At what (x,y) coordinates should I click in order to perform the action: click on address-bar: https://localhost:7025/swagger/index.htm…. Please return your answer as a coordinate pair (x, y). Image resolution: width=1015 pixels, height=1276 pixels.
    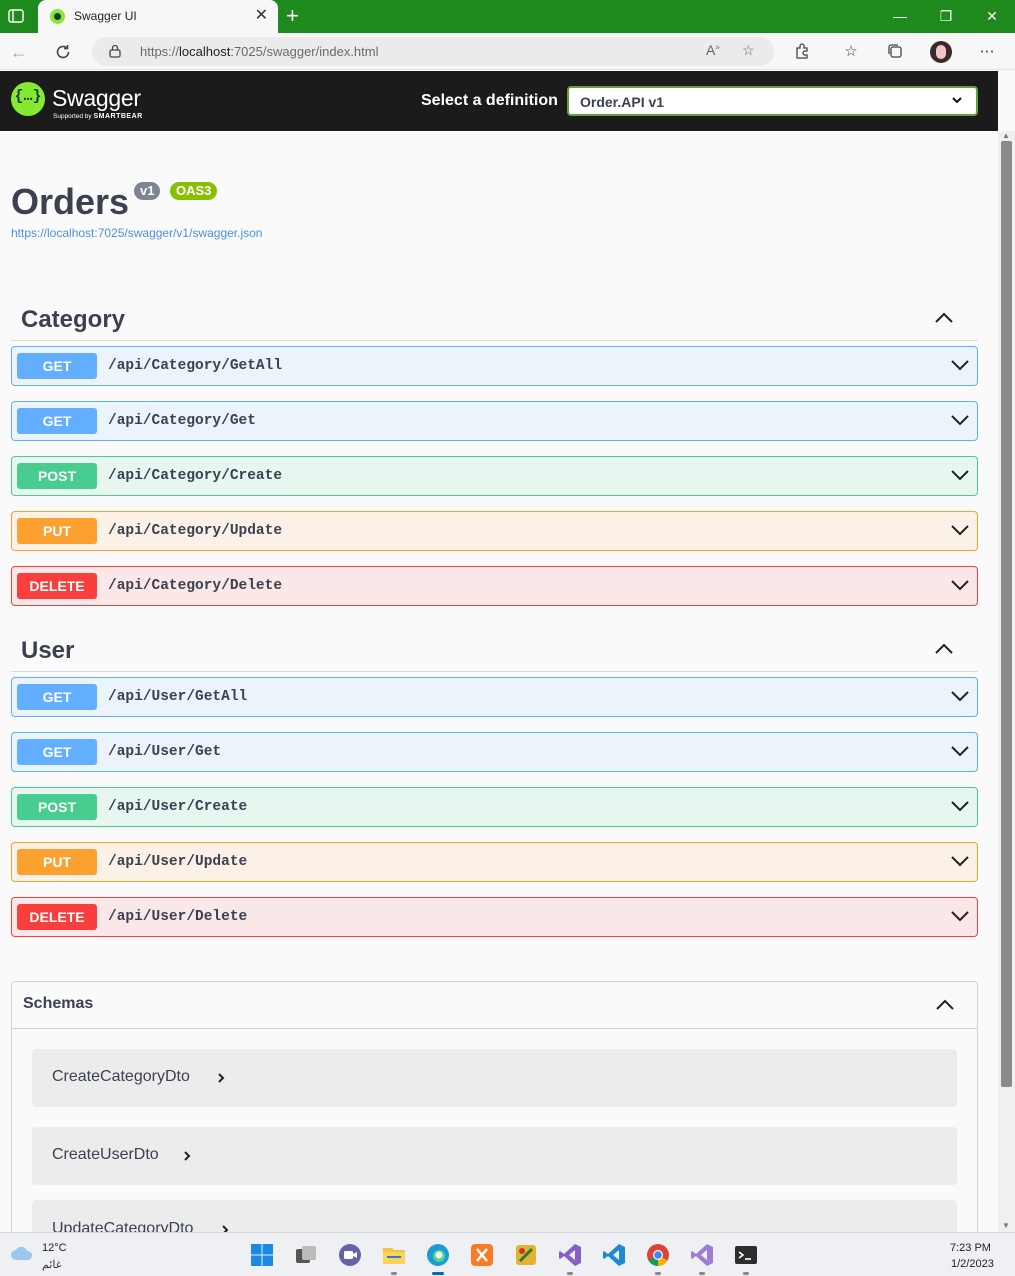
    Looking at the image, I should click on (433, 51).